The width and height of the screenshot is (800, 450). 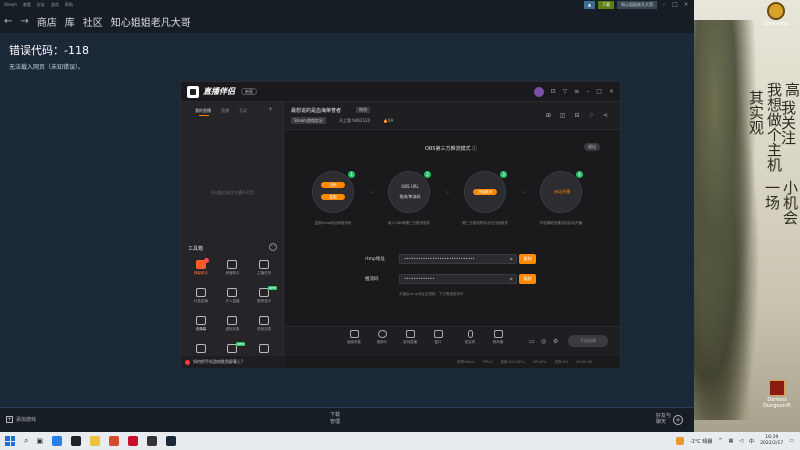 What do you see at coordinates (225, 113) in the screenshot?
I see `tab-live: 直播` at bounding box center [225, 113].